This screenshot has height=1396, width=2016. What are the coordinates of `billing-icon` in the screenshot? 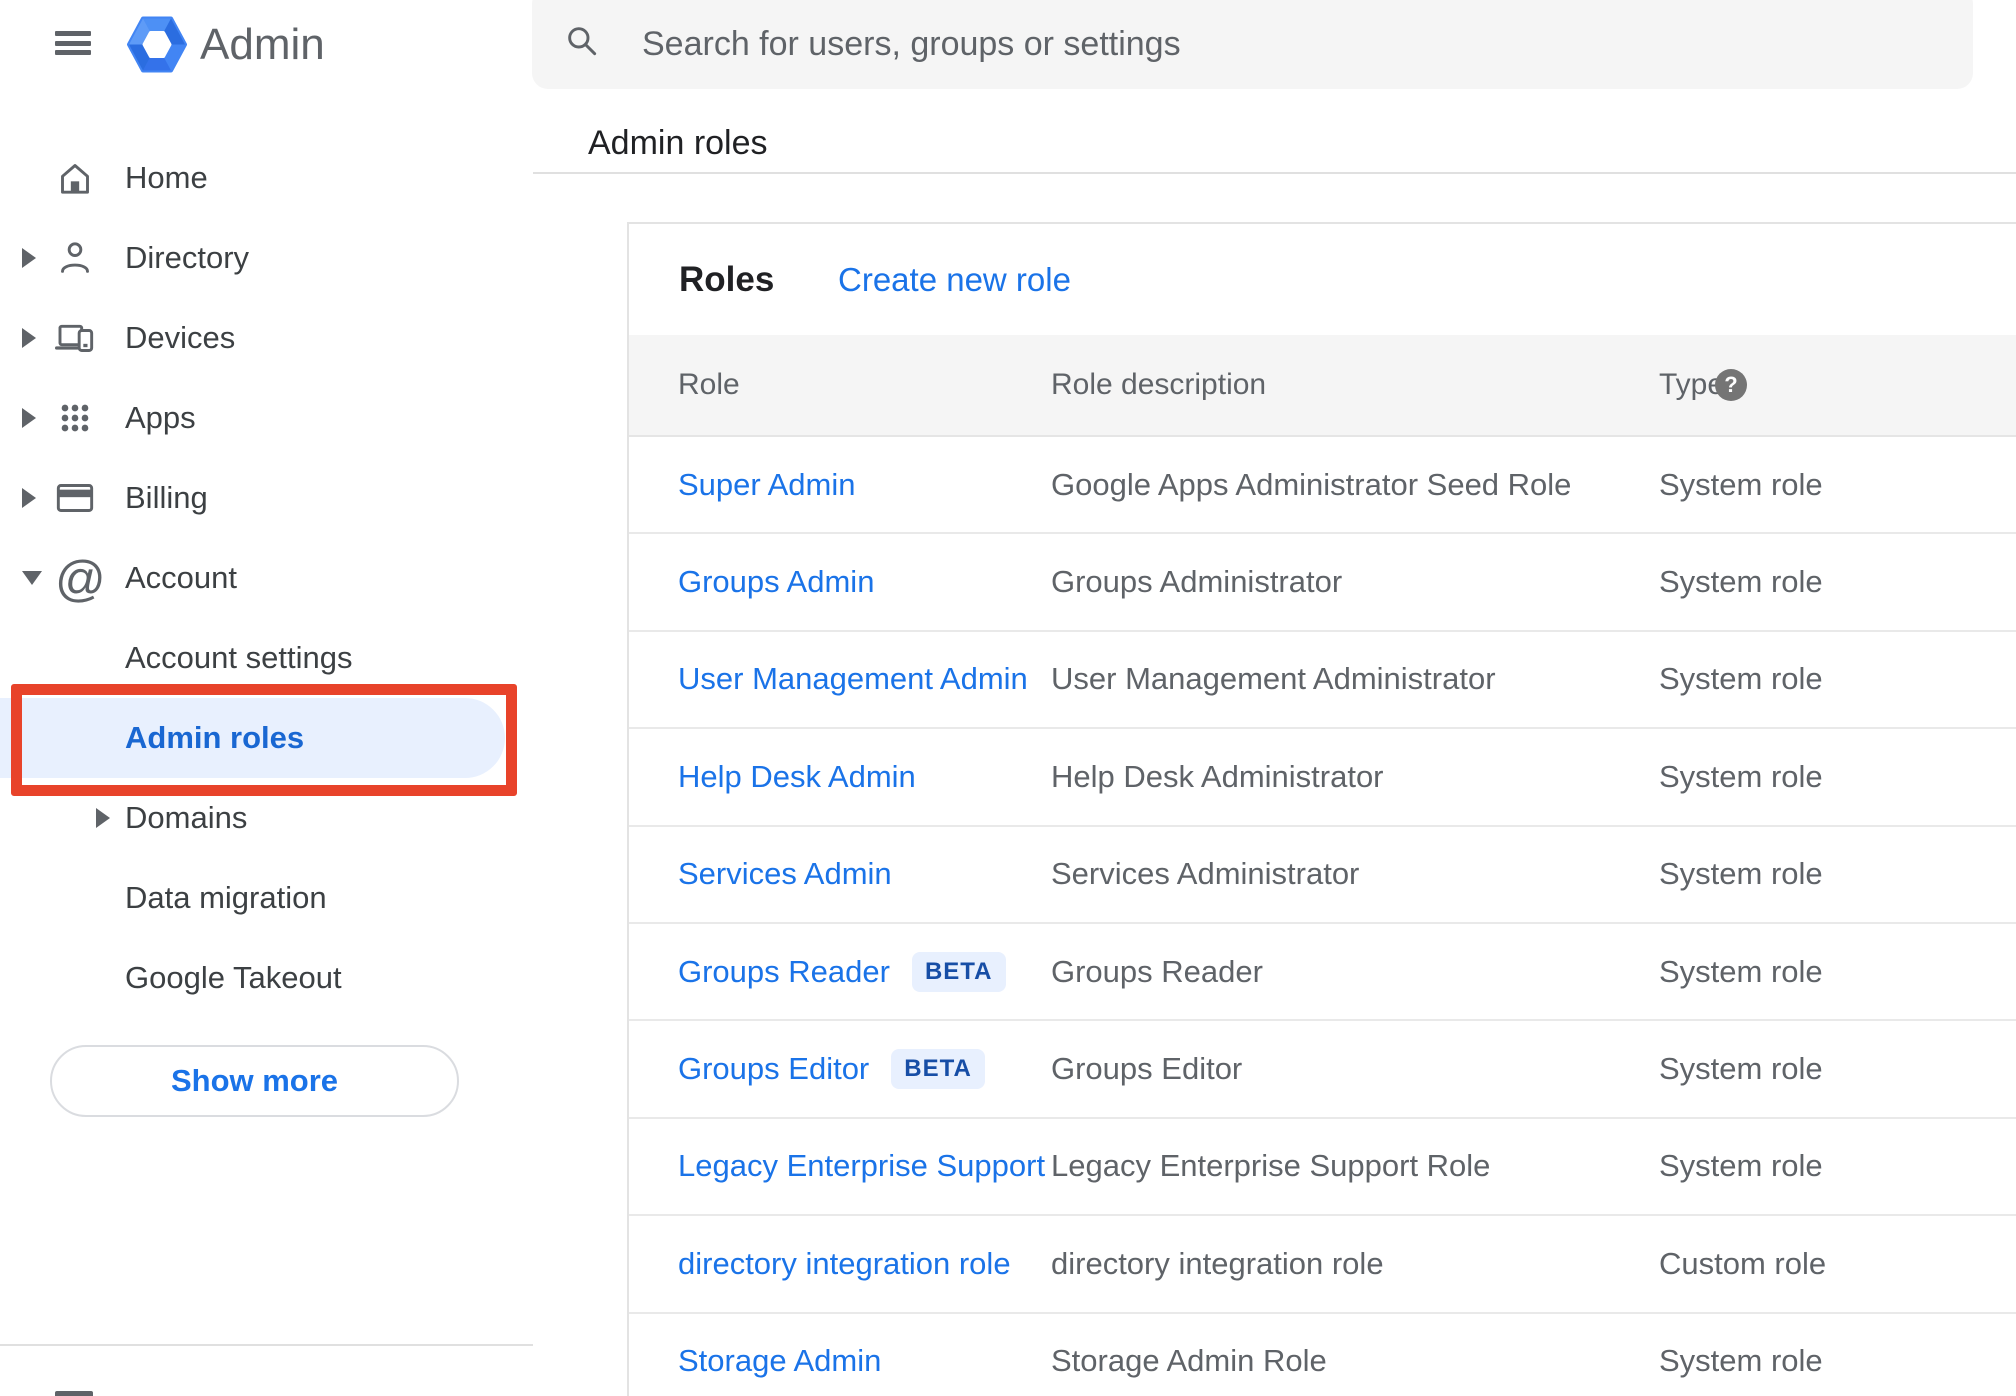 It's located at (75, 498).